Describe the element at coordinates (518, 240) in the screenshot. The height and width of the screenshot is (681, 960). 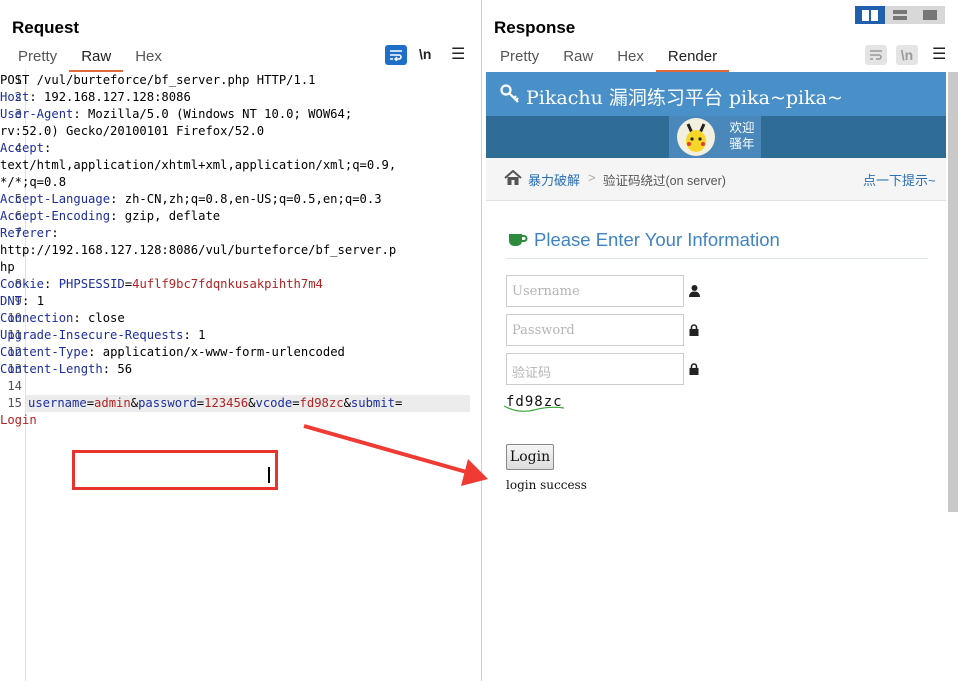
I see `coffee-cup-icon` at that location.